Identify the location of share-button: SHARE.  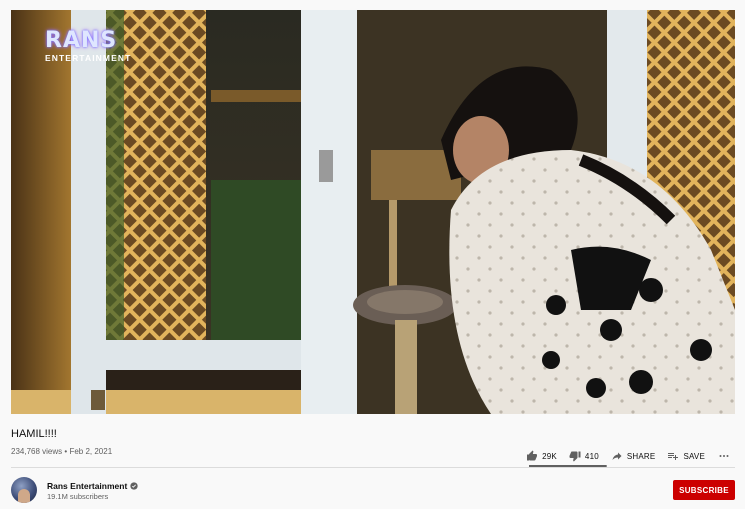
(633, 456).